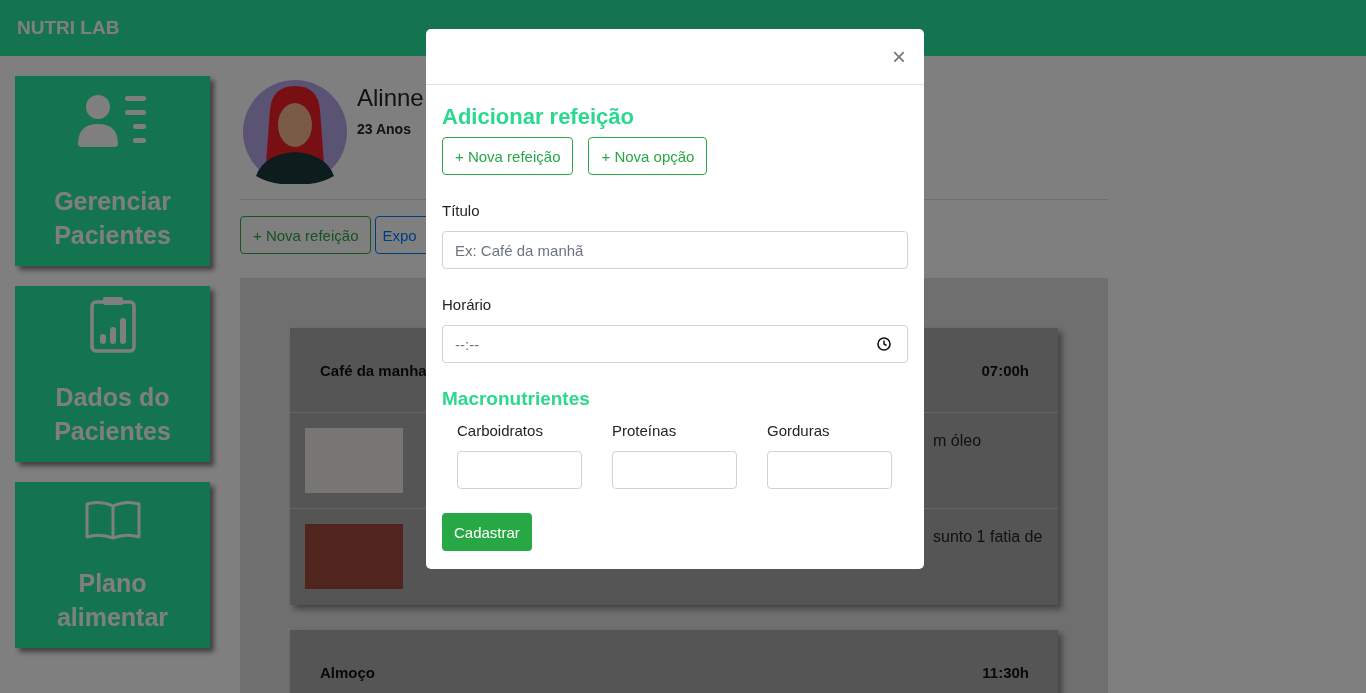  I want to click on food-description: m óleo, so click(957, 441).